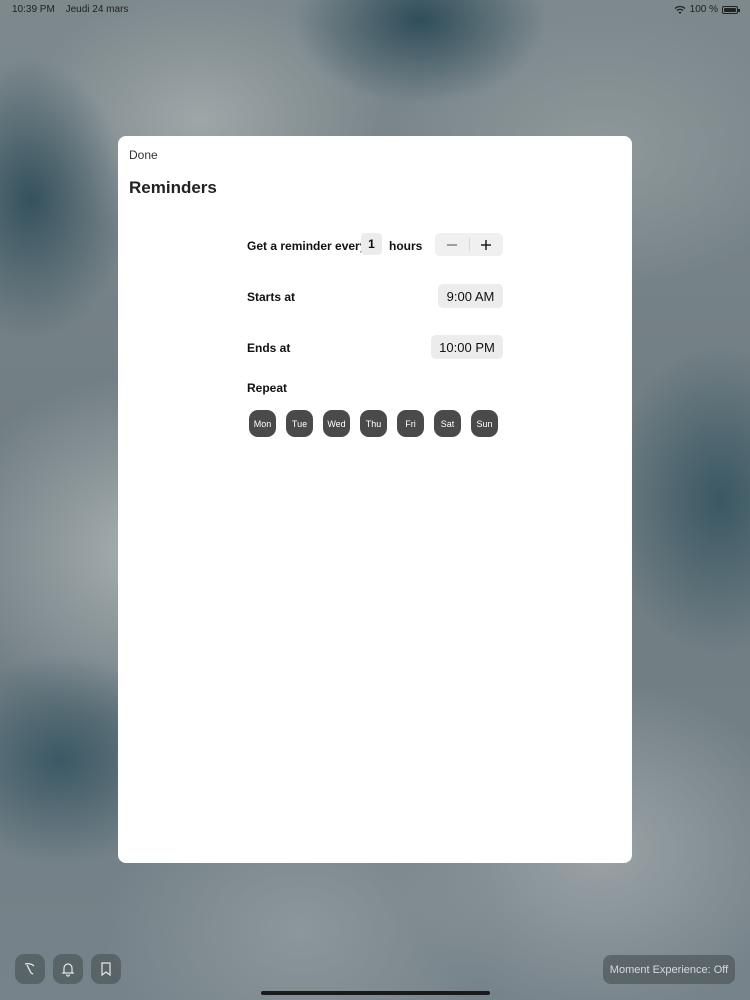 The width and height of the screenshot is (750, 1000). What do you see at coordinates (97, 9) in the screenshot?
I see `status-date: Jeudi 24 mars` at bounding box center [97, 9].